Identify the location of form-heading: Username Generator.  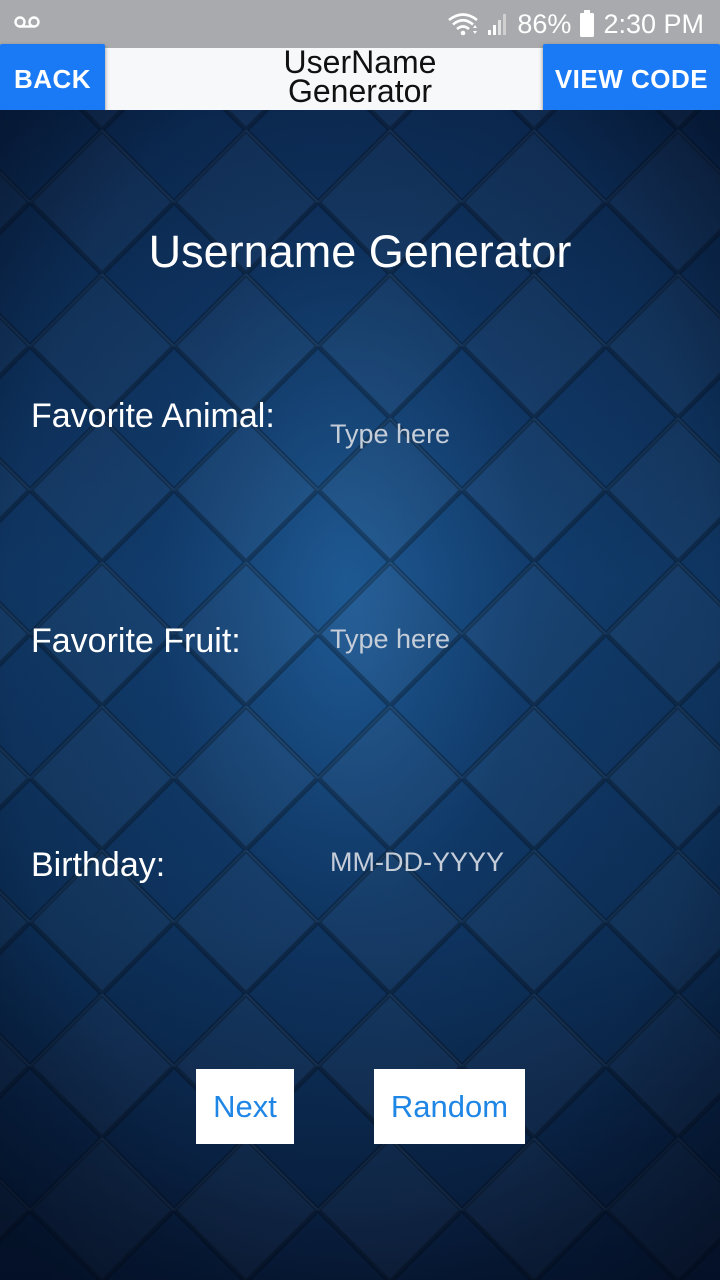
(360, 251).